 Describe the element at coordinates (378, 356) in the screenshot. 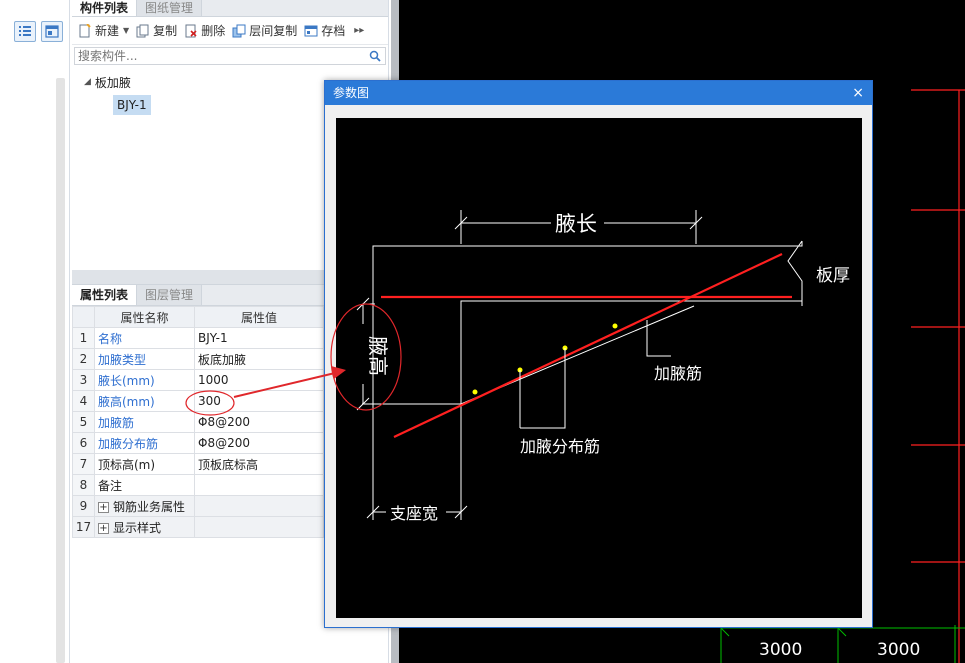

I see `haunch-height-label: 腋高` at that location.